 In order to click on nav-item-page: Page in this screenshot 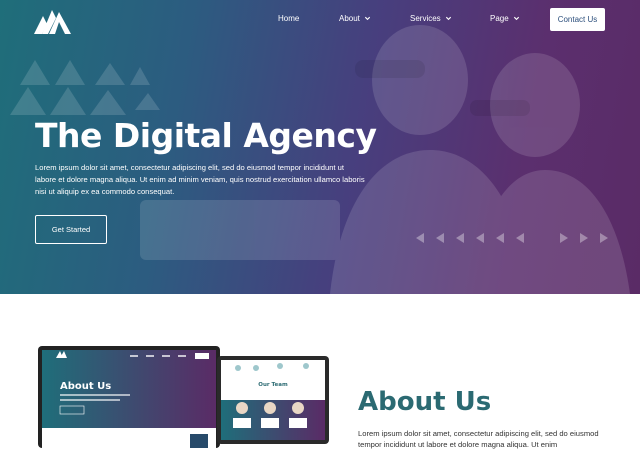, I will do `click(505, 18)`.